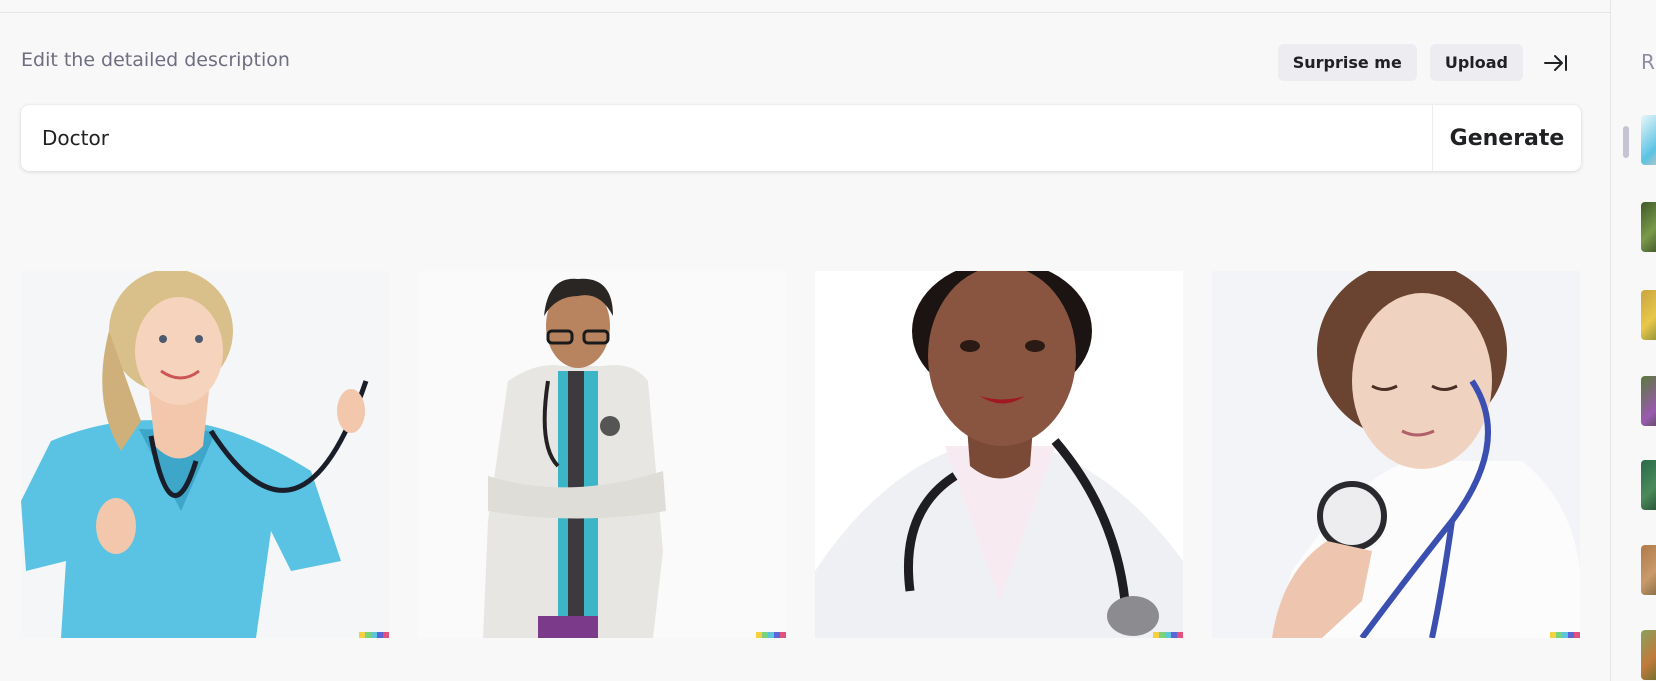  I want to click on sidebar-heading: R, so click(1648, 62).